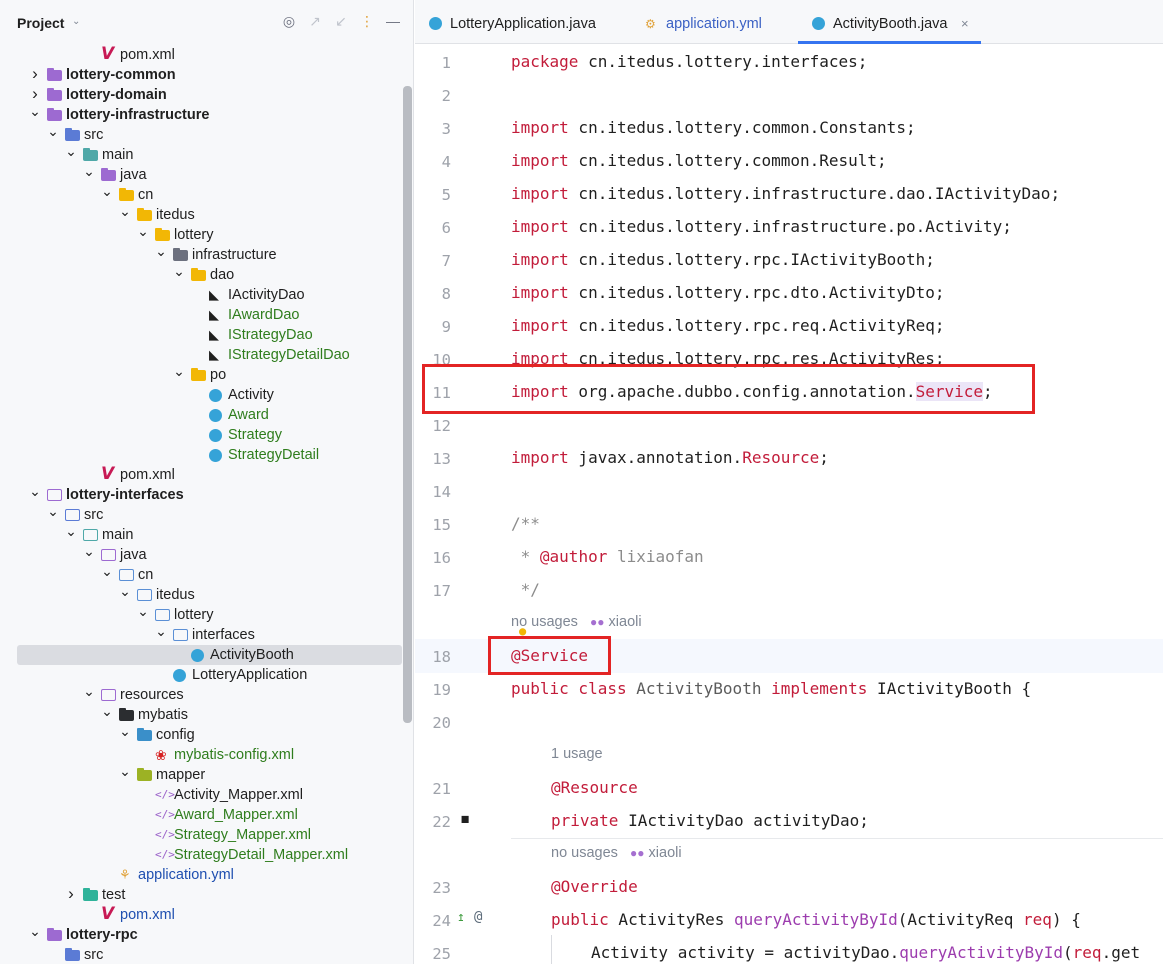 Image resolution: width=1163 pixels, height=964 pixels. What do you see at coordinates (407, 404) in the screenshot?
I see `tree-scrollbar` at bounding box center [407, 404].